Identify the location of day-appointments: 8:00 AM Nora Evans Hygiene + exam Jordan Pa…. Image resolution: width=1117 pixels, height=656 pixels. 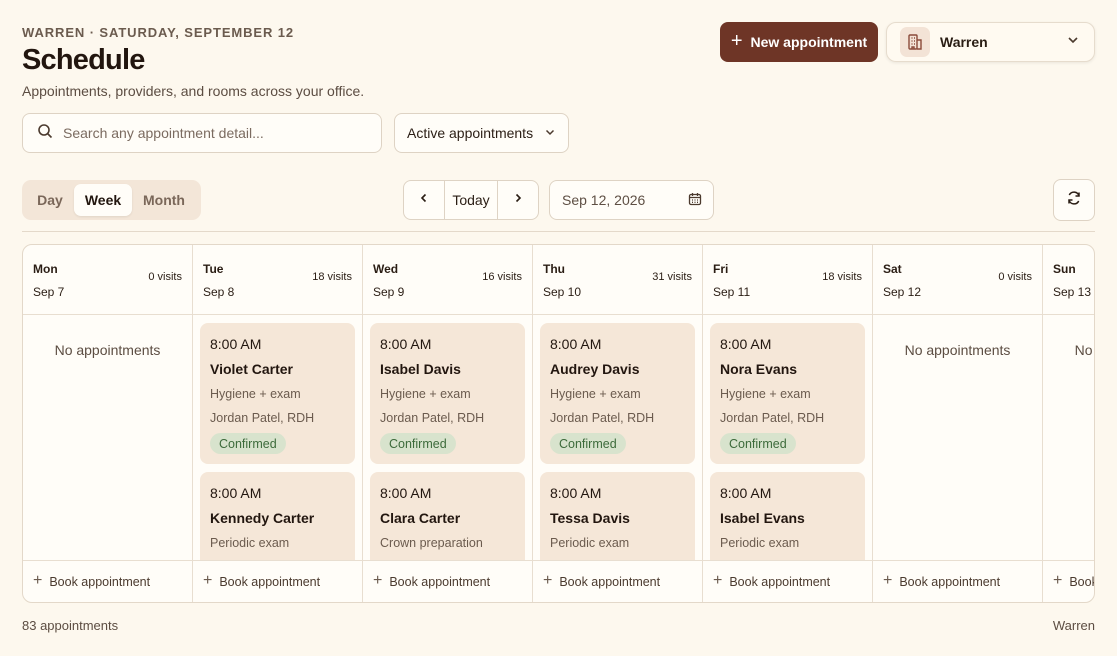
(787, 438).